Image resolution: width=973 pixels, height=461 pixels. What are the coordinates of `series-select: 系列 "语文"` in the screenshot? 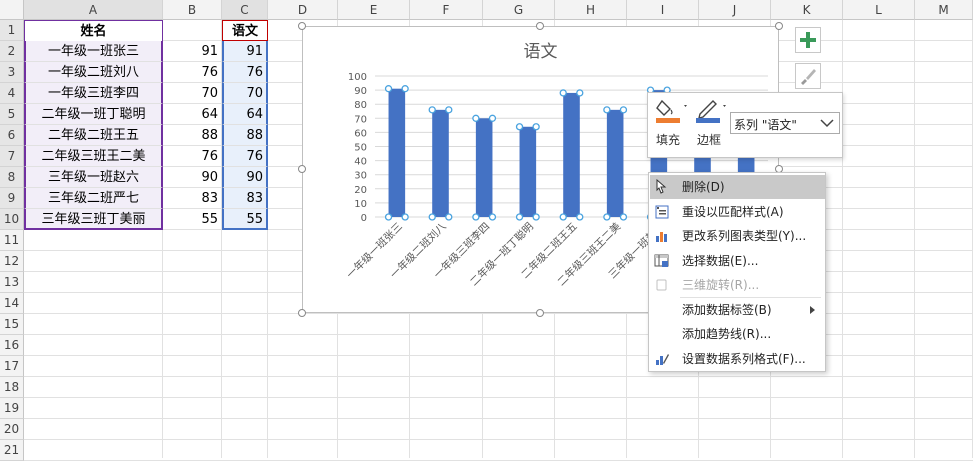 It's located at (785, 123).